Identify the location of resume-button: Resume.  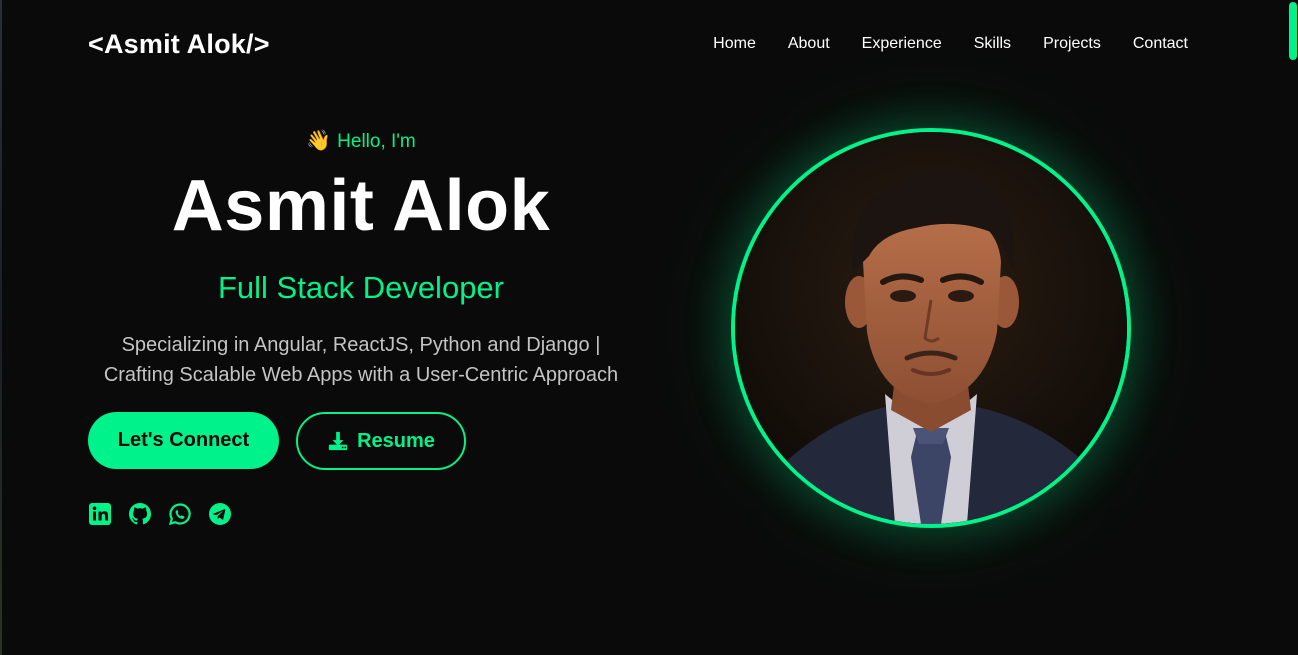
(381, 441).